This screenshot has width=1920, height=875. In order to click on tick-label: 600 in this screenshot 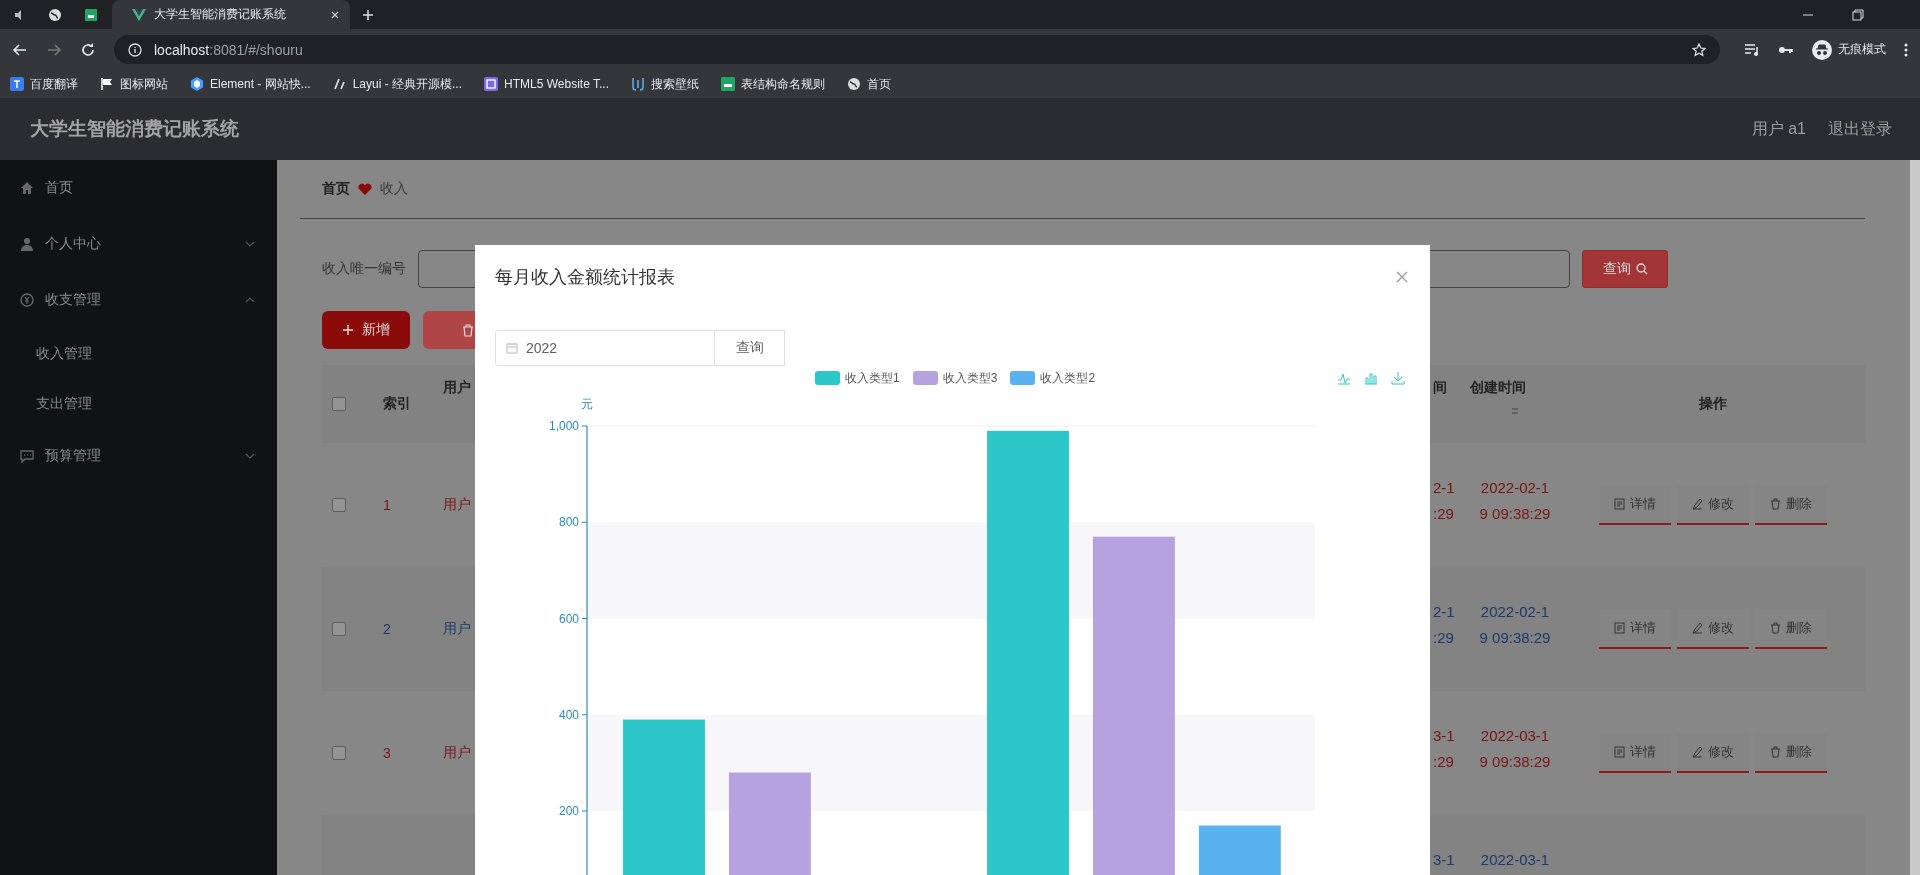, I will do `click(568, 618)`.